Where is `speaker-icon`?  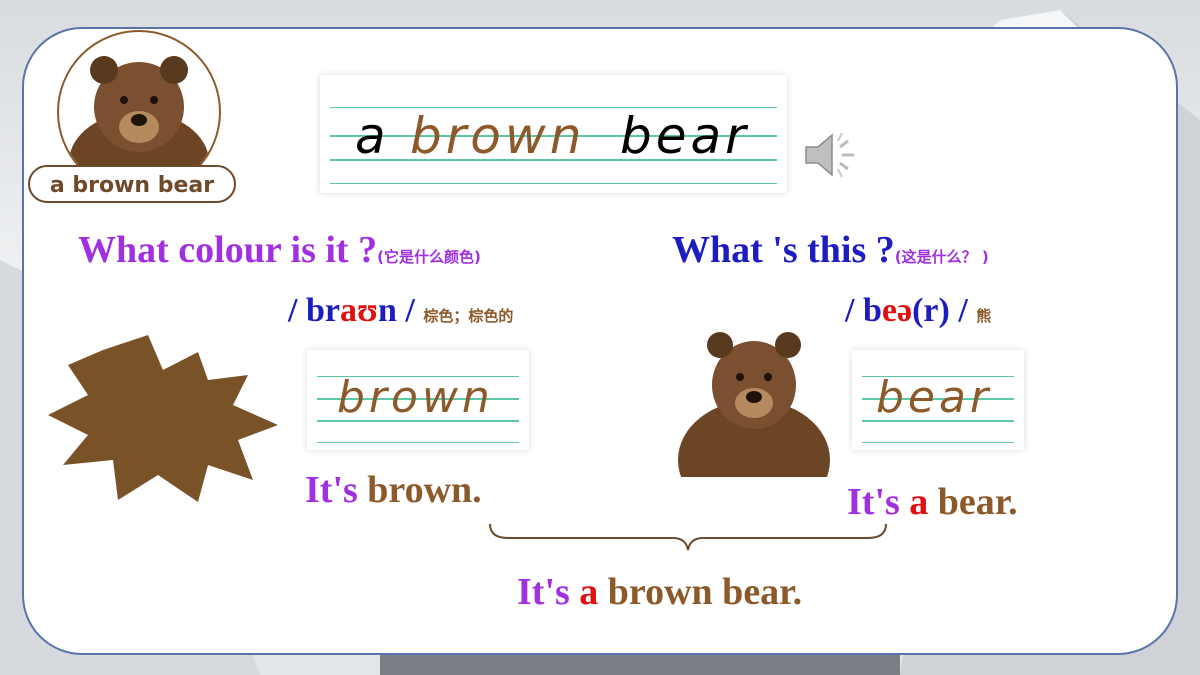
speaker-icon is located at coordinates (832, 155).